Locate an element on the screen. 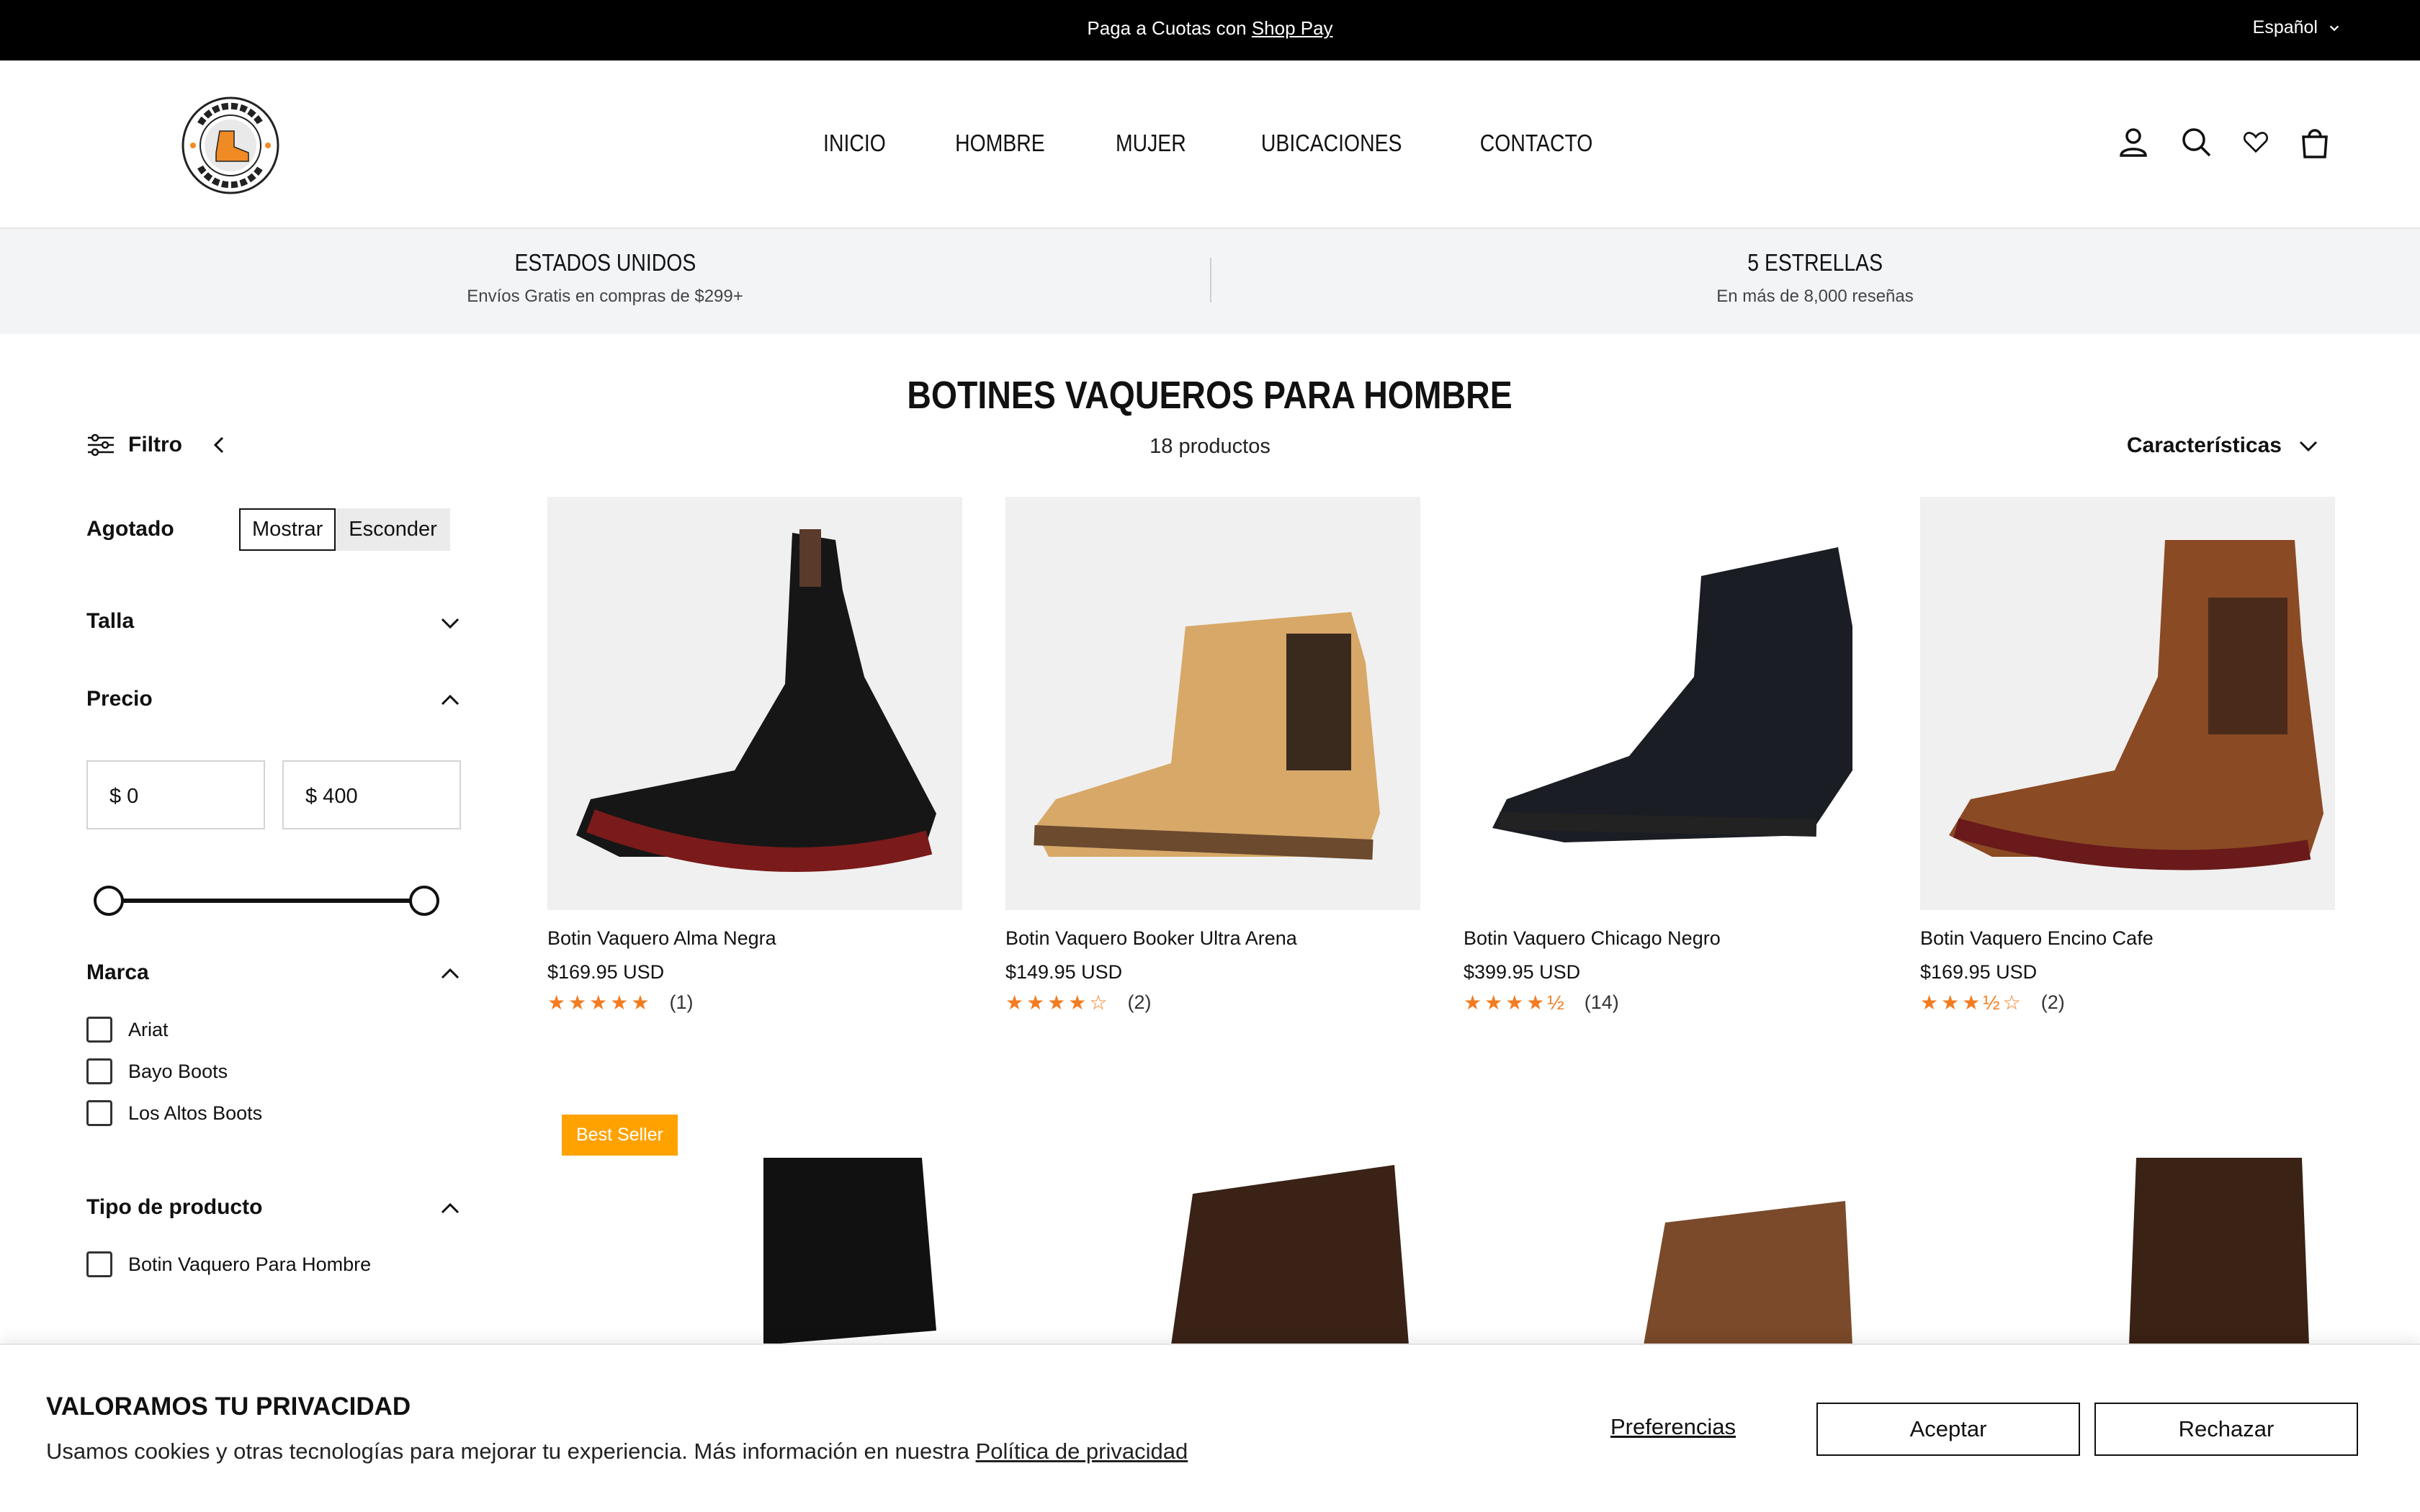 The image size is (2420, 1512). slider-track is located at coordinates (266, 901).